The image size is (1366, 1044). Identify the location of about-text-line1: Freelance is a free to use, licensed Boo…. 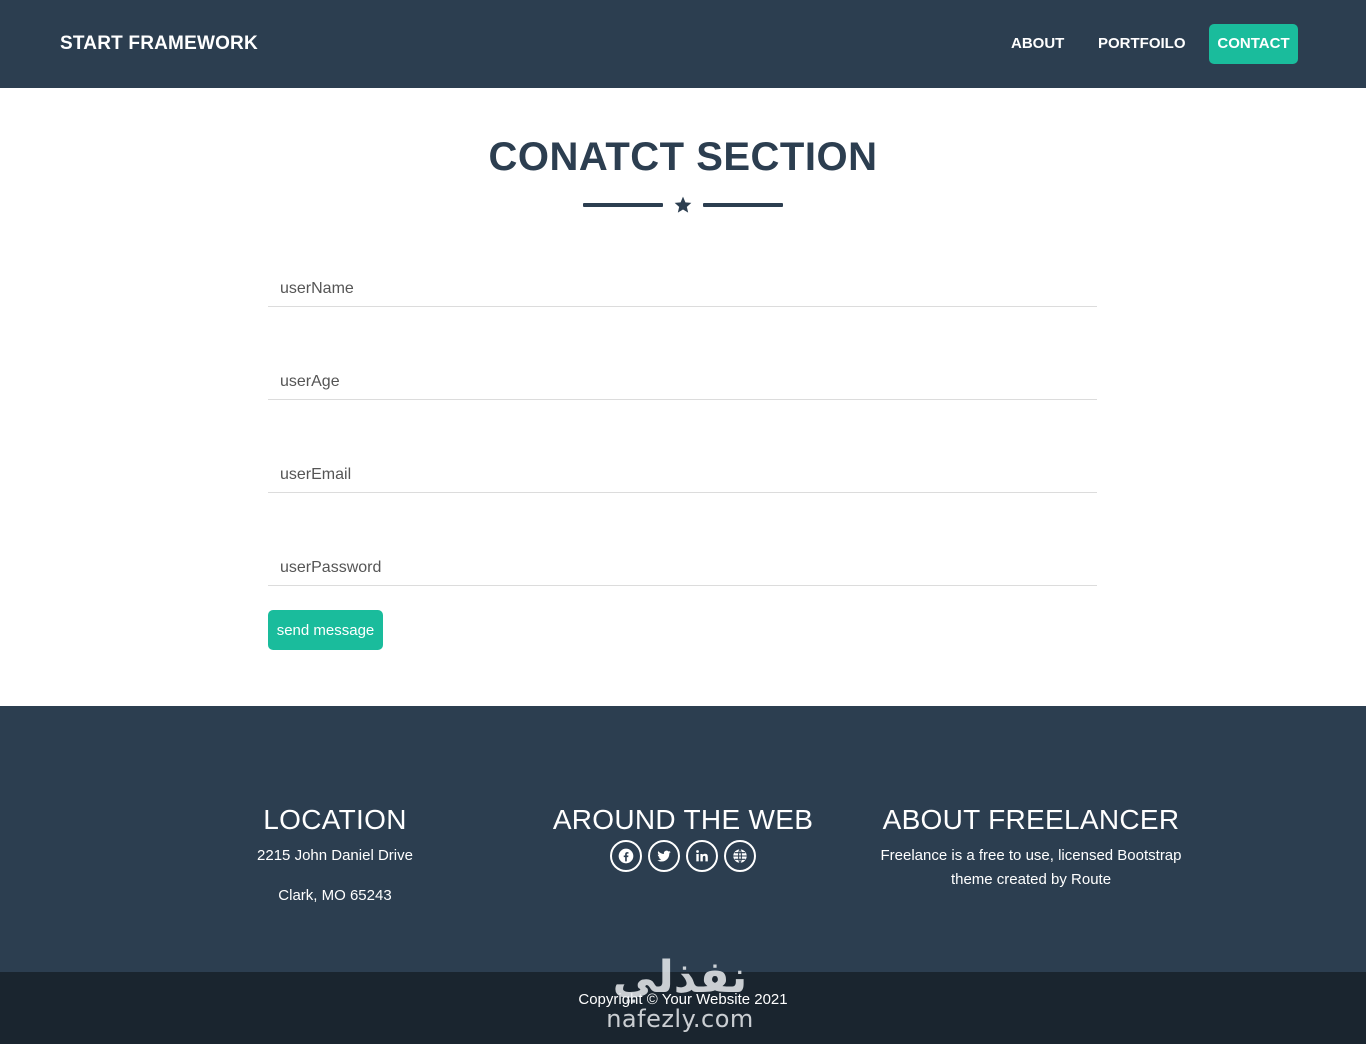
(1031, 855).